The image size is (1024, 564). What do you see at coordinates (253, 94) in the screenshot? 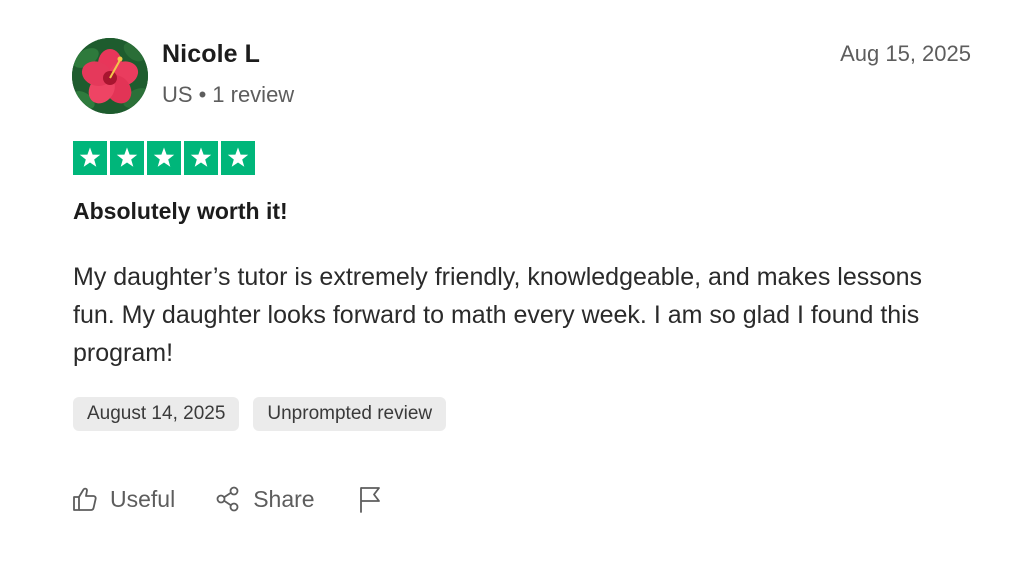
I see `reviewer-review-count: 1 review` at bounding box center [253, 94].